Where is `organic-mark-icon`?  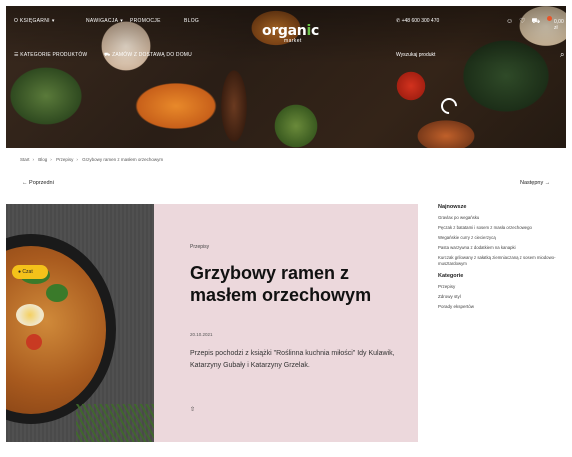
organic-mark-icon is located at coordinates (449, 106).